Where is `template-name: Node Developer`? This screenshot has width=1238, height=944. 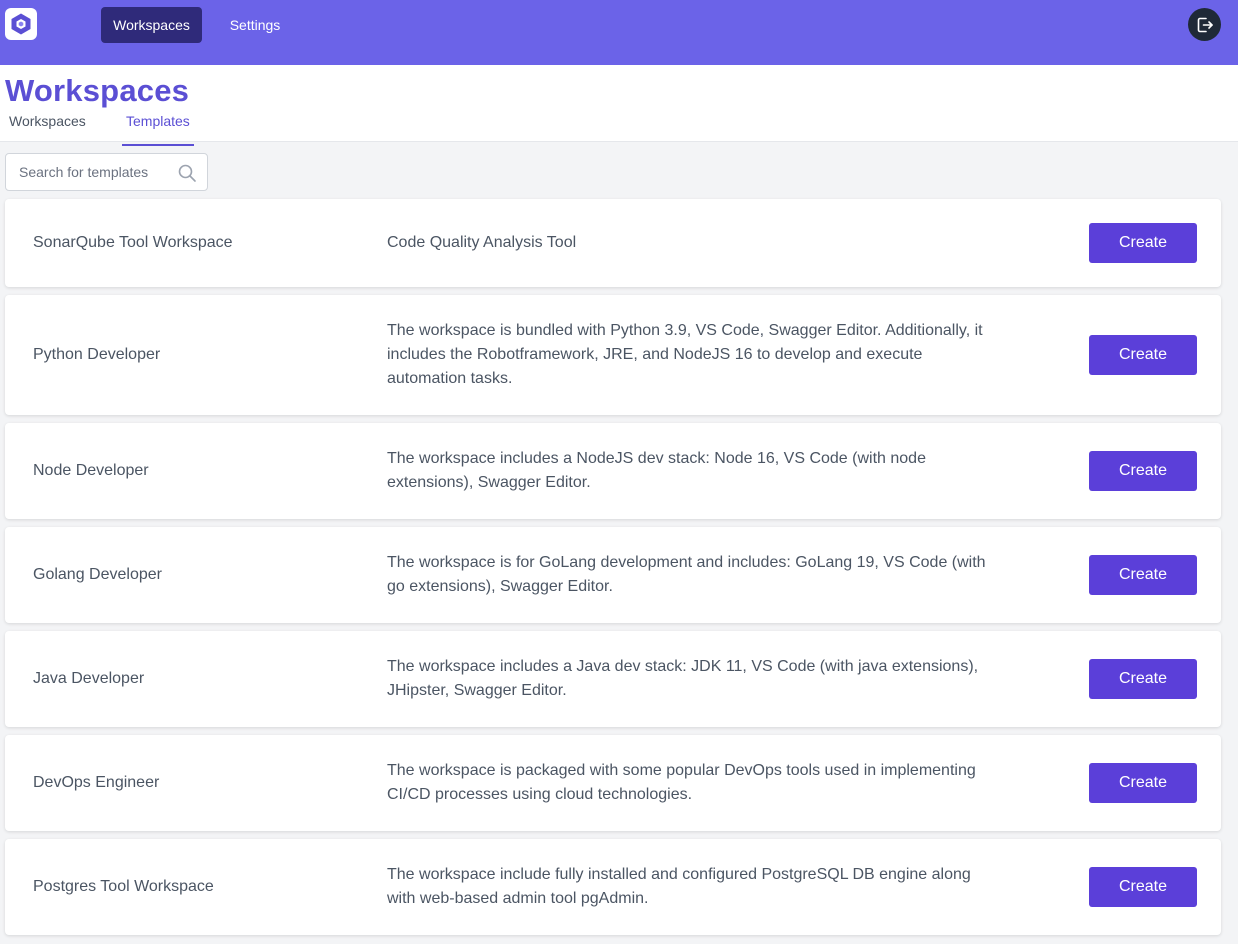
template-name: Node Developer is located at coordinates (91, 470).